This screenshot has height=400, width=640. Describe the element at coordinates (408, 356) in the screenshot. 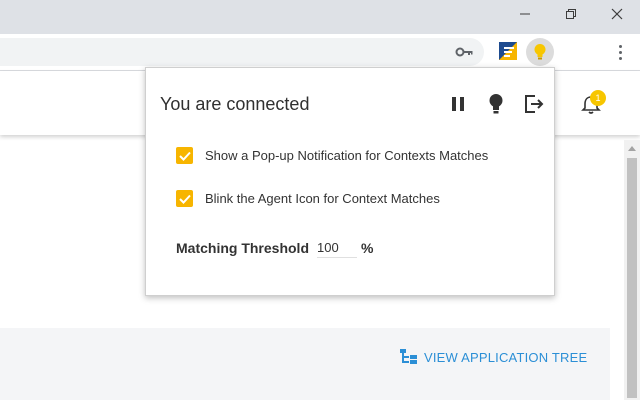

I see `tree-icon` at that location.